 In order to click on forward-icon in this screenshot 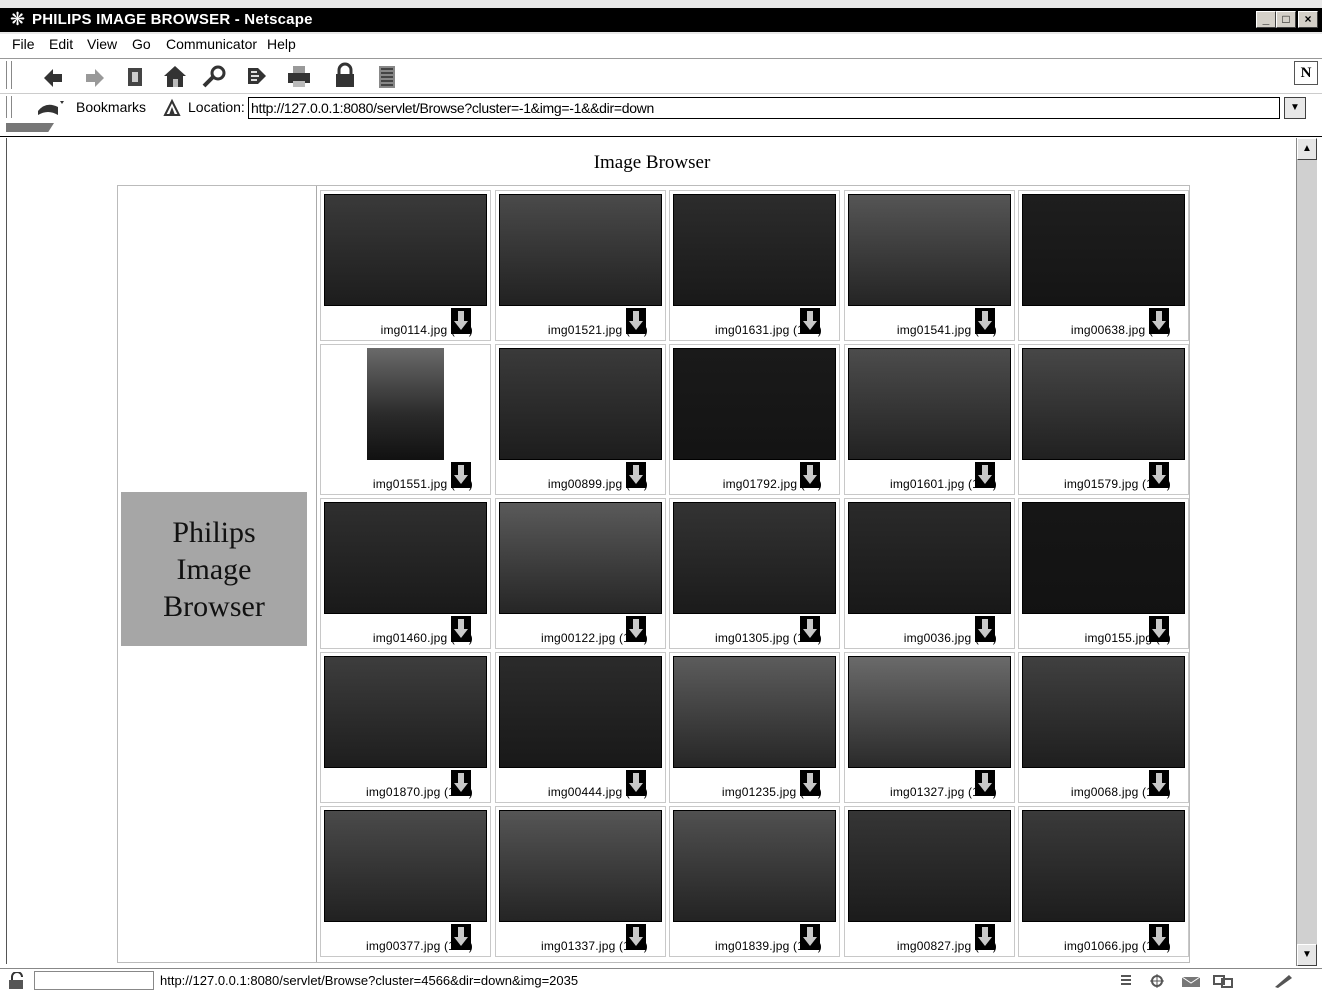, I will do `click(95, 76)`.